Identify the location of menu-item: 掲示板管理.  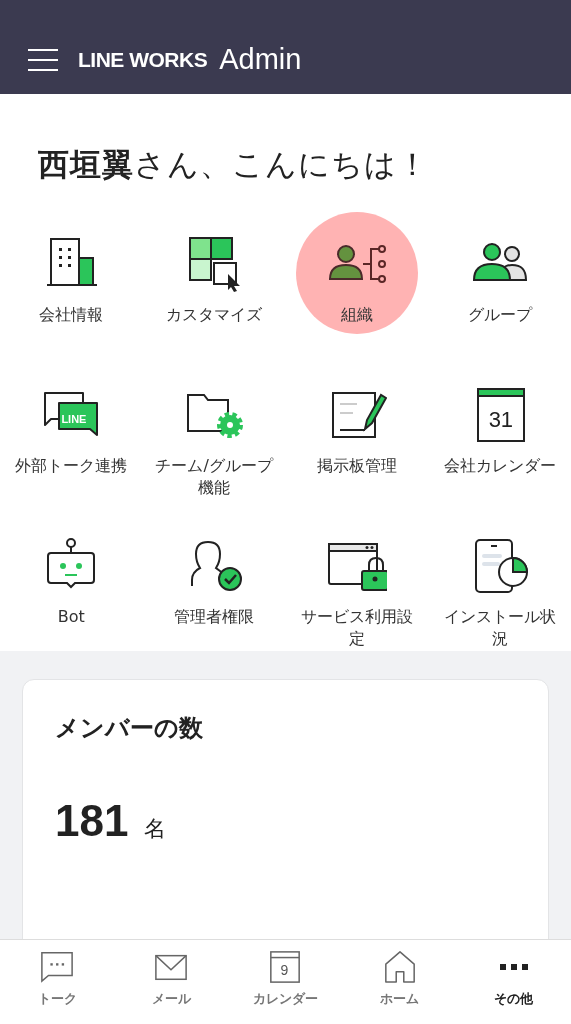
(357, 438).